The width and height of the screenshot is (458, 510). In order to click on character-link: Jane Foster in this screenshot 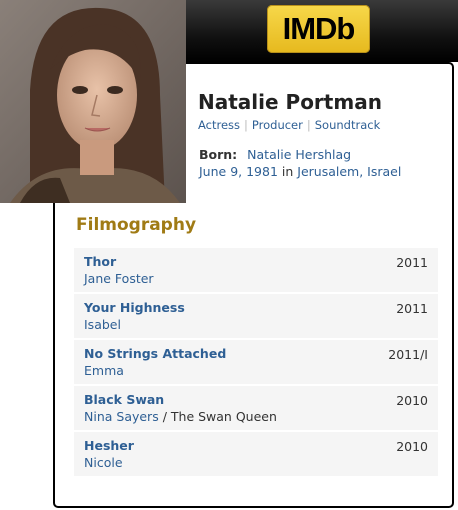, I will do `click(119, 278)`.